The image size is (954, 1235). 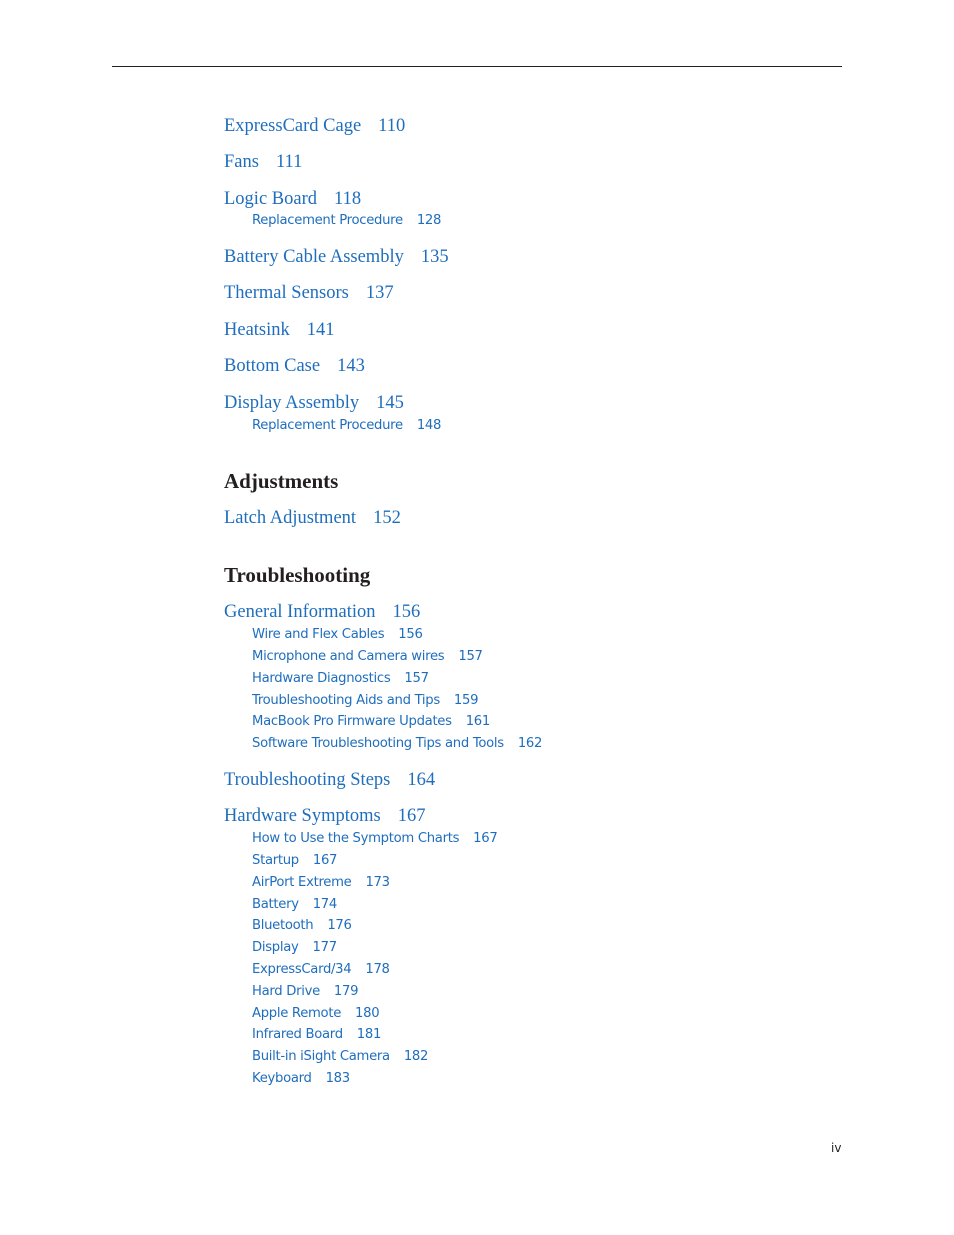 I want to click on toc-subentry: Display 177, so click(x=294, y=947).